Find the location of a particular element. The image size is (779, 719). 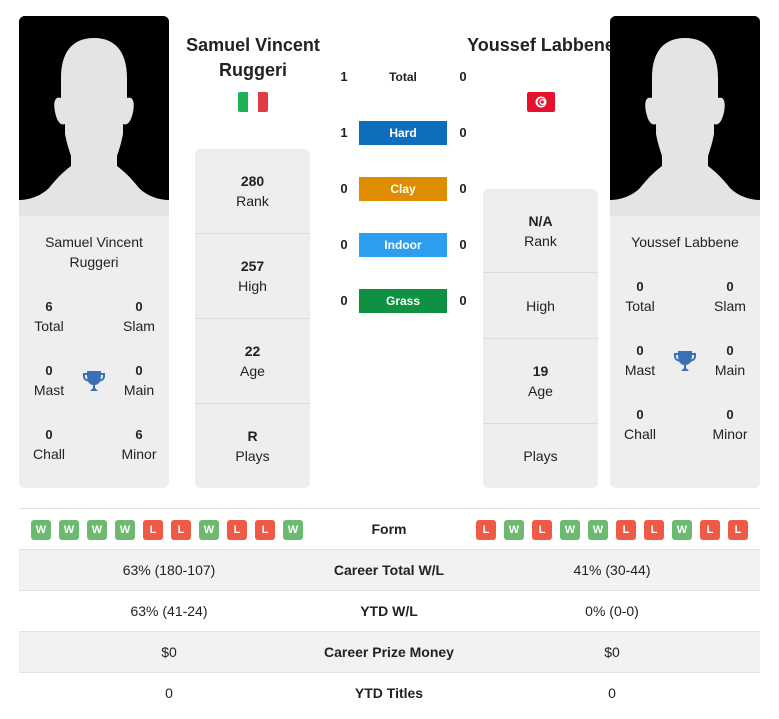

italy-flag-icon is located at coordinates (253, 102).